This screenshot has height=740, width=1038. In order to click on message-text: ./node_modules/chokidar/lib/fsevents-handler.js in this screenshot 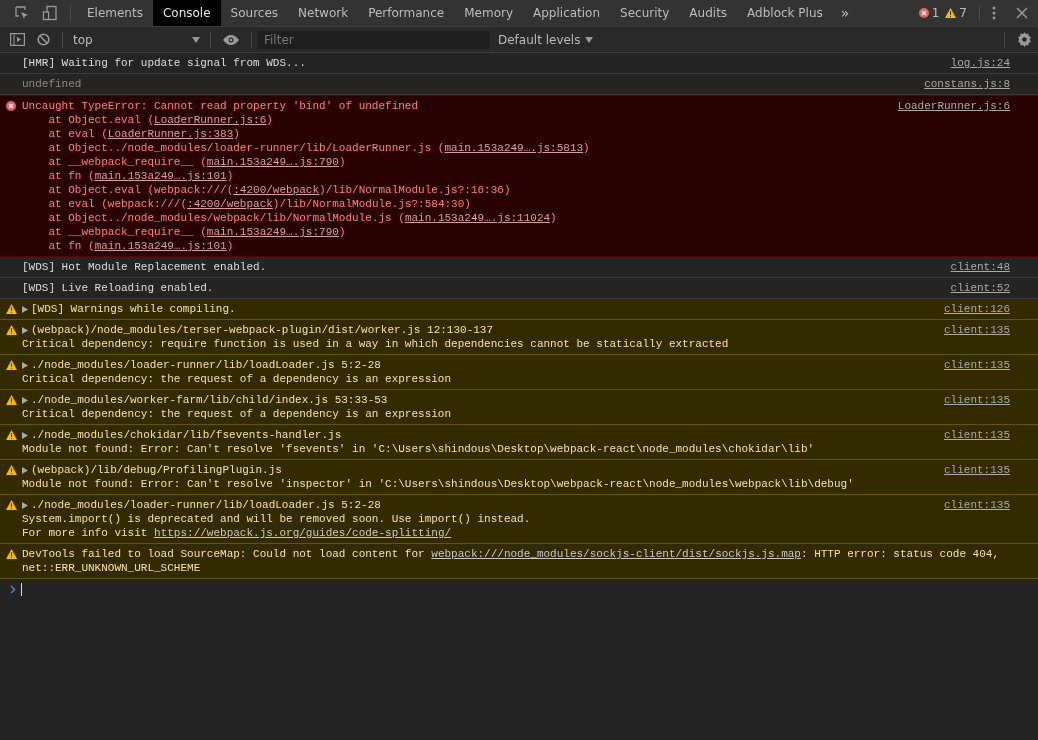, I will do `click(186, 435)`.